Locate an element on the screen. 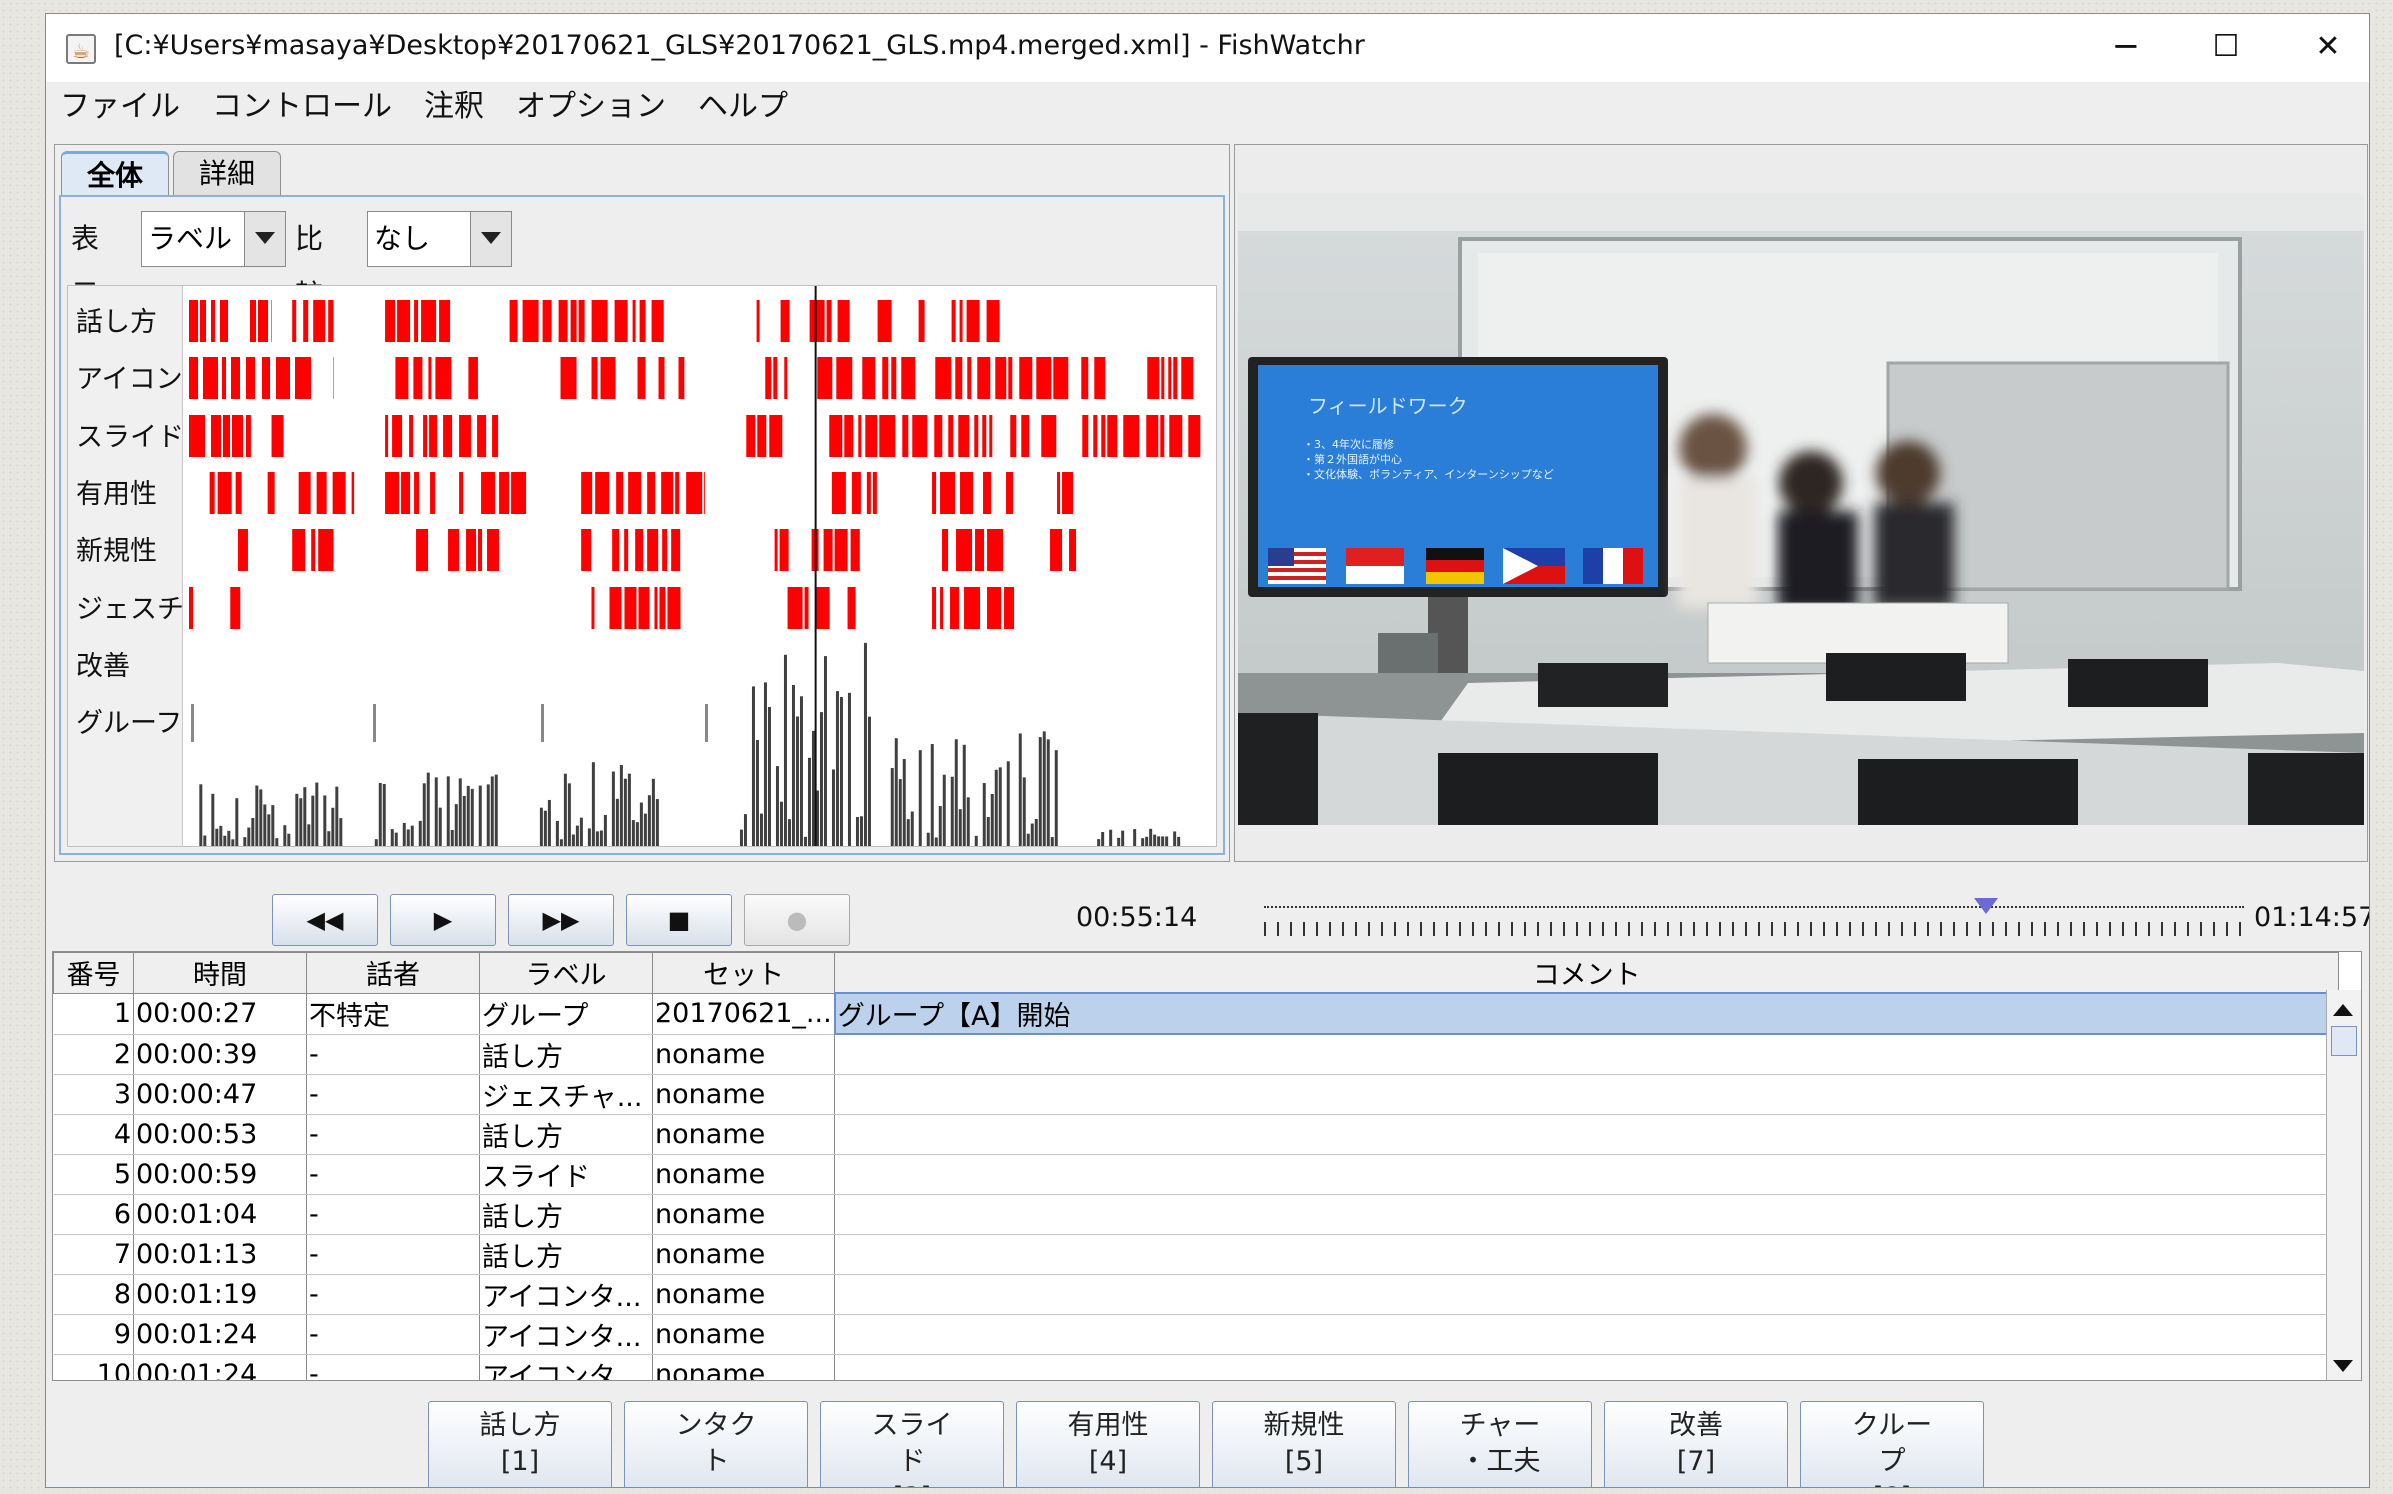  chevron-down-icon is located at coordinates (264, 239).